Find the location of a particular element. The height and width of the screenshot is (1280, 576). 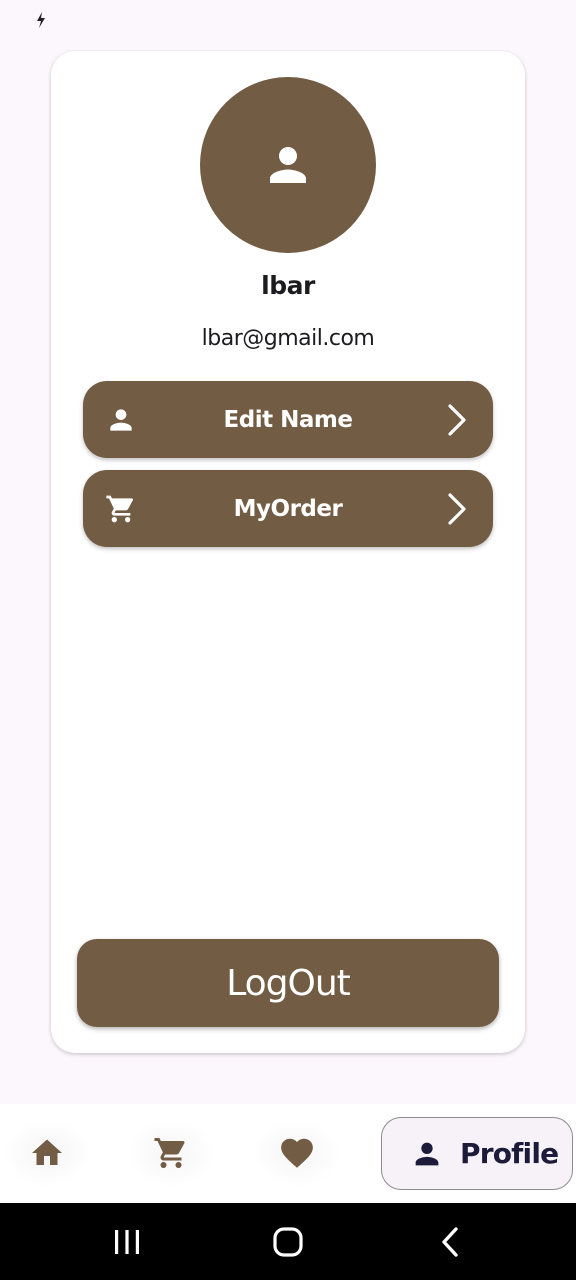

bottom-navigation: Profile is located at coordinates (288, 1153).